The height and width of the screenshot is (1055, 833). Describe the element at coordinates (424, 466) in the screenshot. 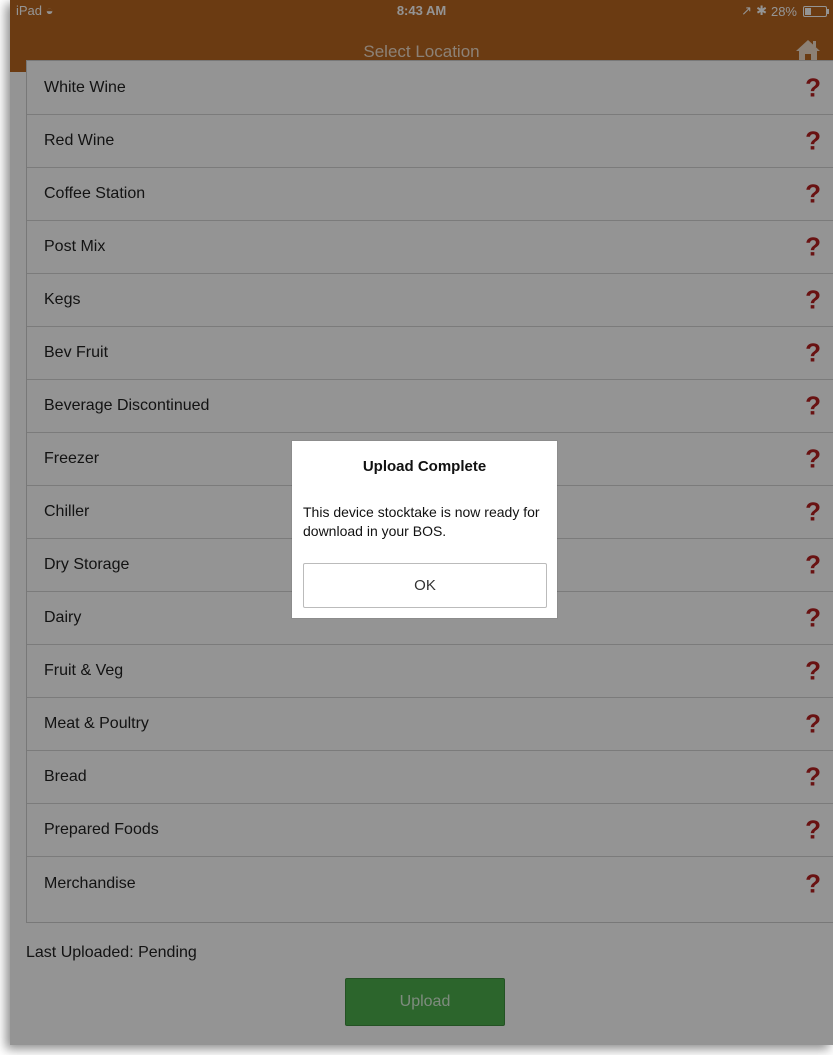

I see `dialog-title: Upload Complete` at that location.